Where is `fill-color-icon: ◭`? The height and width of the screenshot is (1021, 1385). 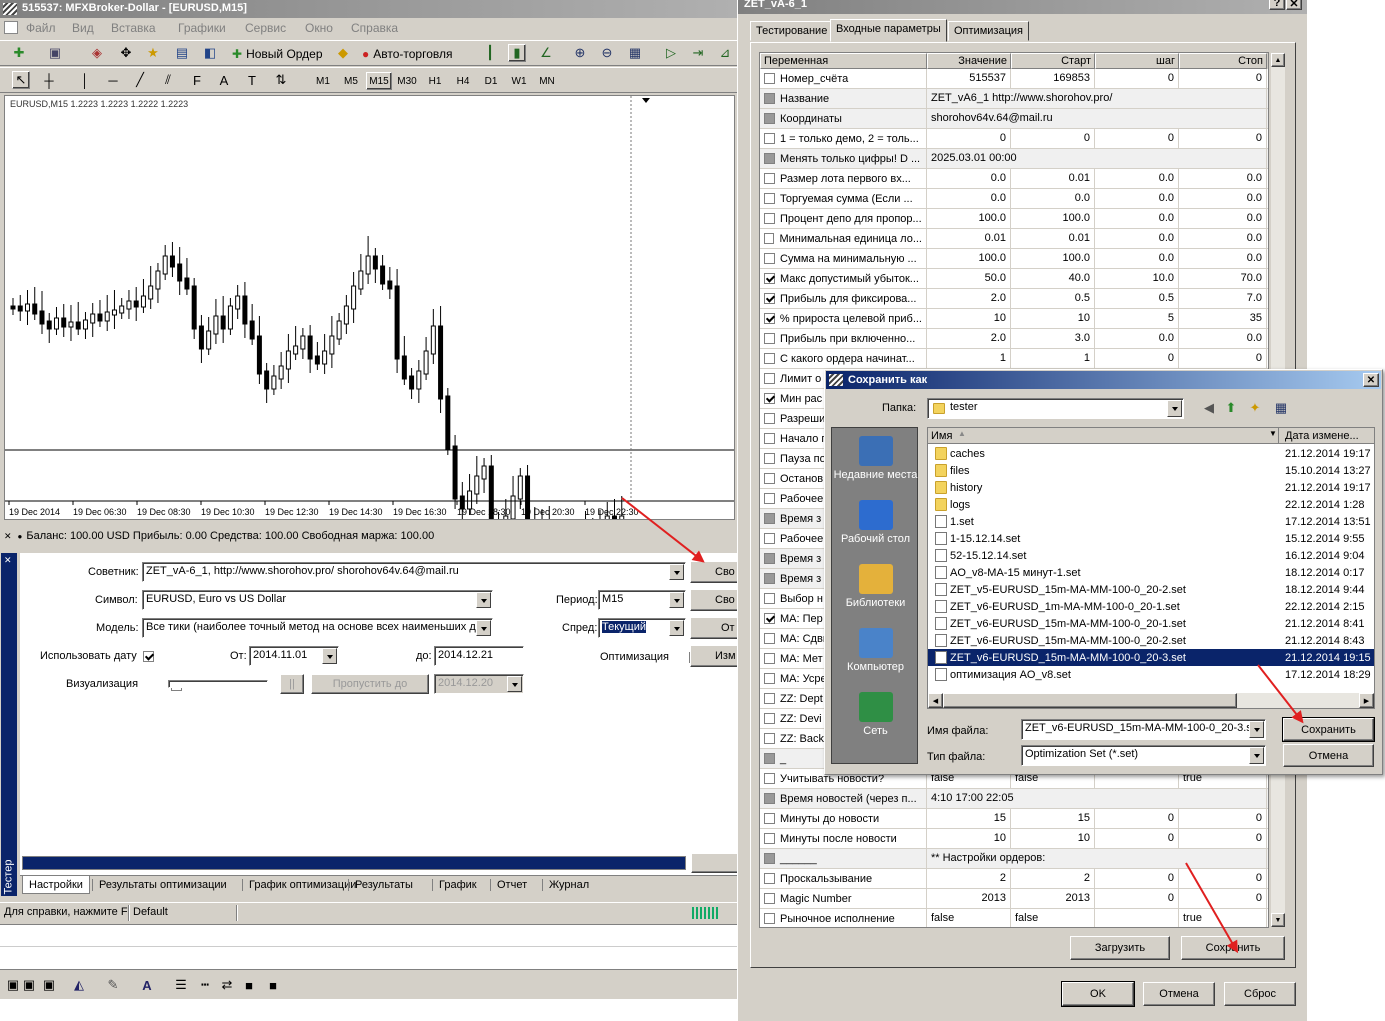 fill-color-icon: ◭ is located at coordinates (79, 985).